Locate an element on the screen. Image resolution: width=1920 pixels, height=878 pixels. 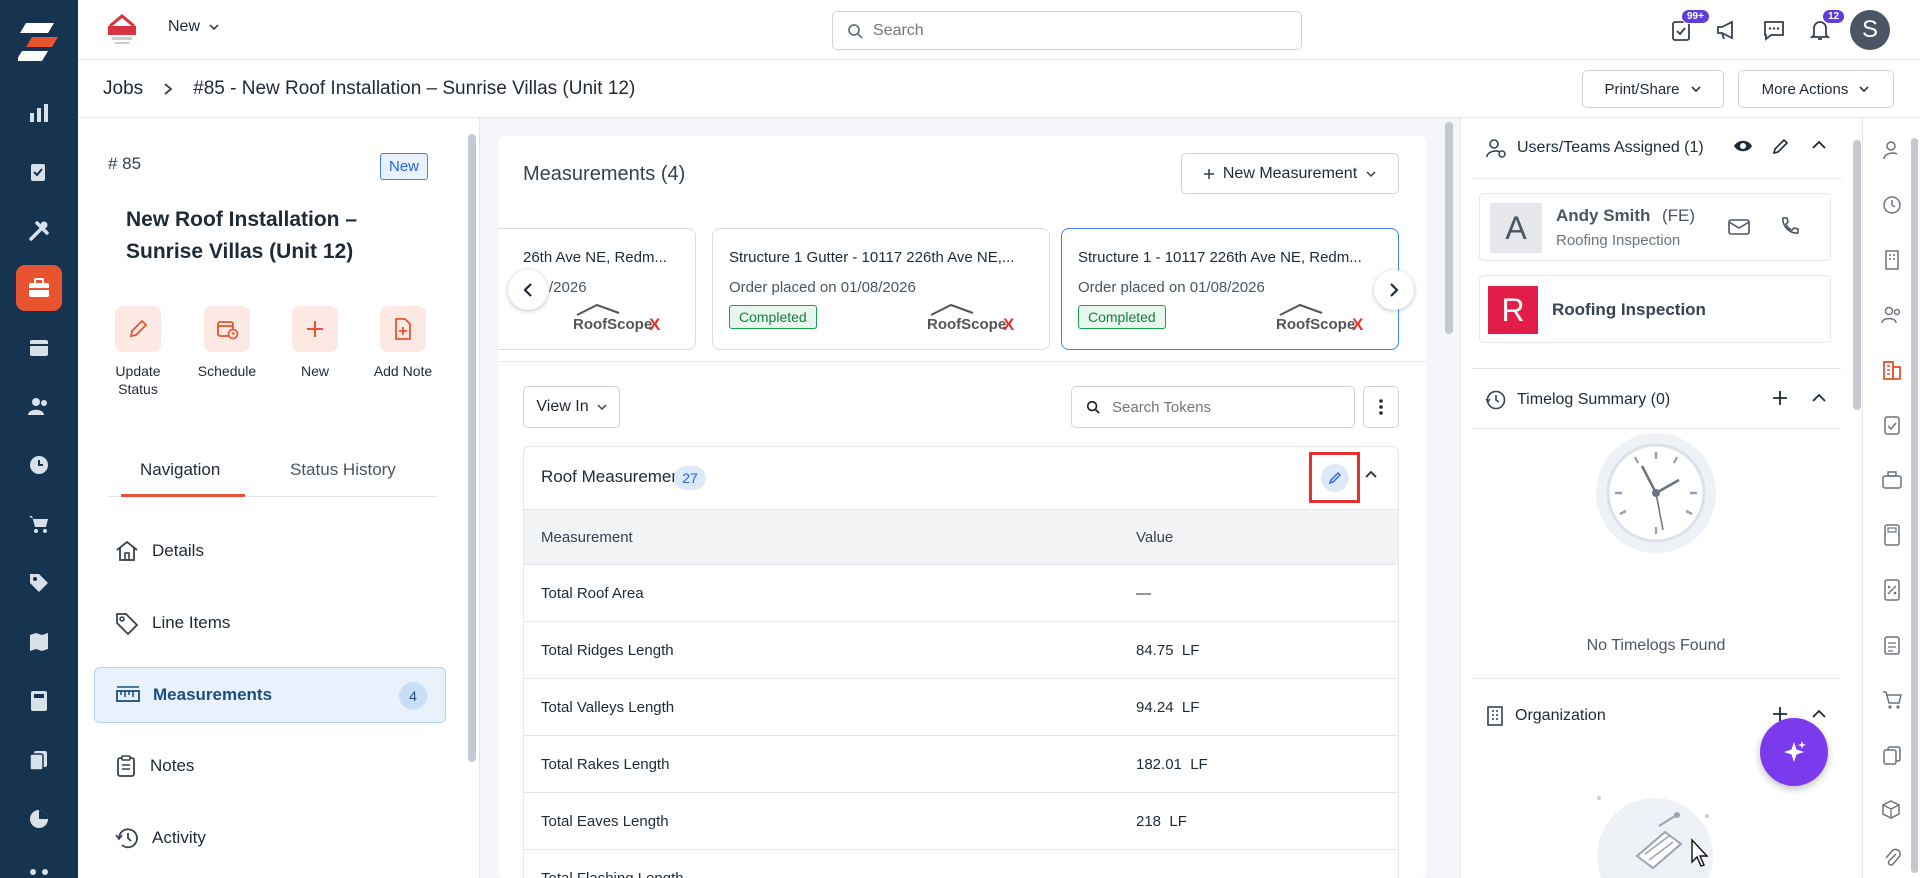
company-logo is located at coordinates (122, 29).